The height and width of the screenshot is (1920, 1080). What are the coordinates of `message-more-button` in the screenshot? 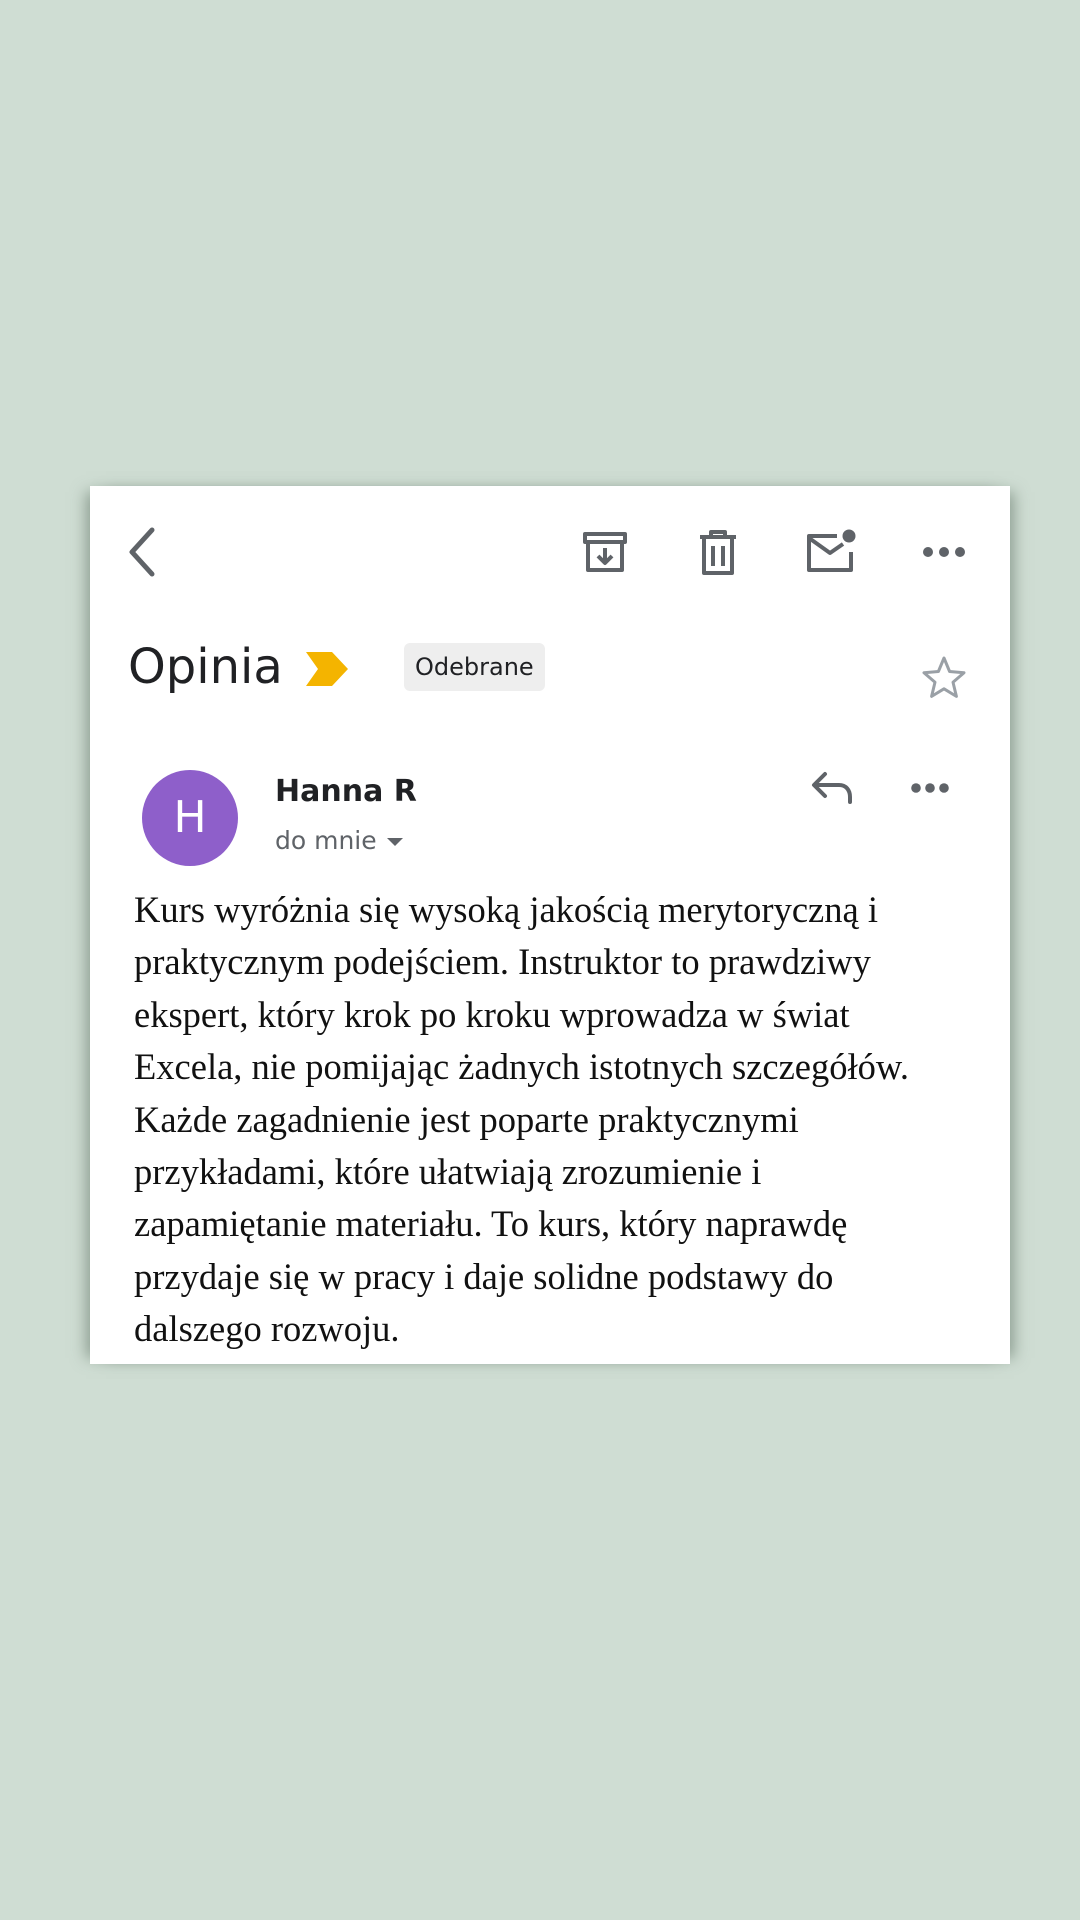 It's located at (930, 788).